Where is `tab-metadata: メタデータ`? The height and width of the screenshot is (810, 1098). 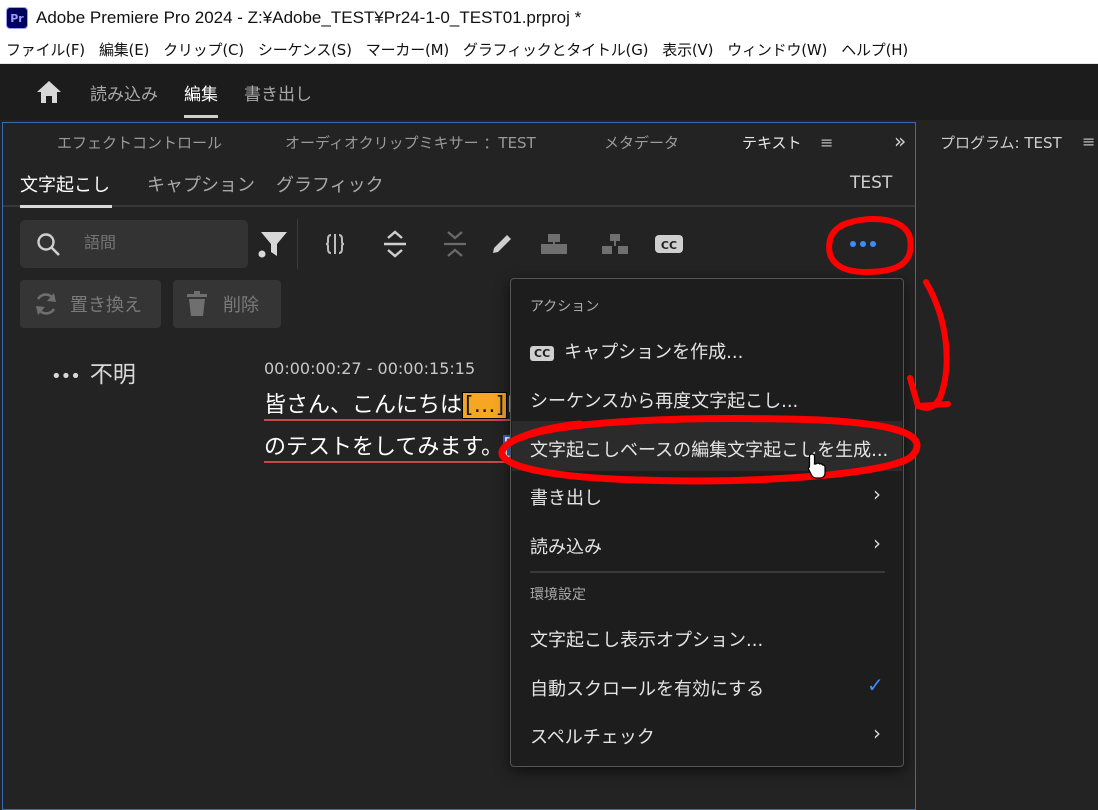
tab-metadata: メタデータ is located at coordinates (641, 142).